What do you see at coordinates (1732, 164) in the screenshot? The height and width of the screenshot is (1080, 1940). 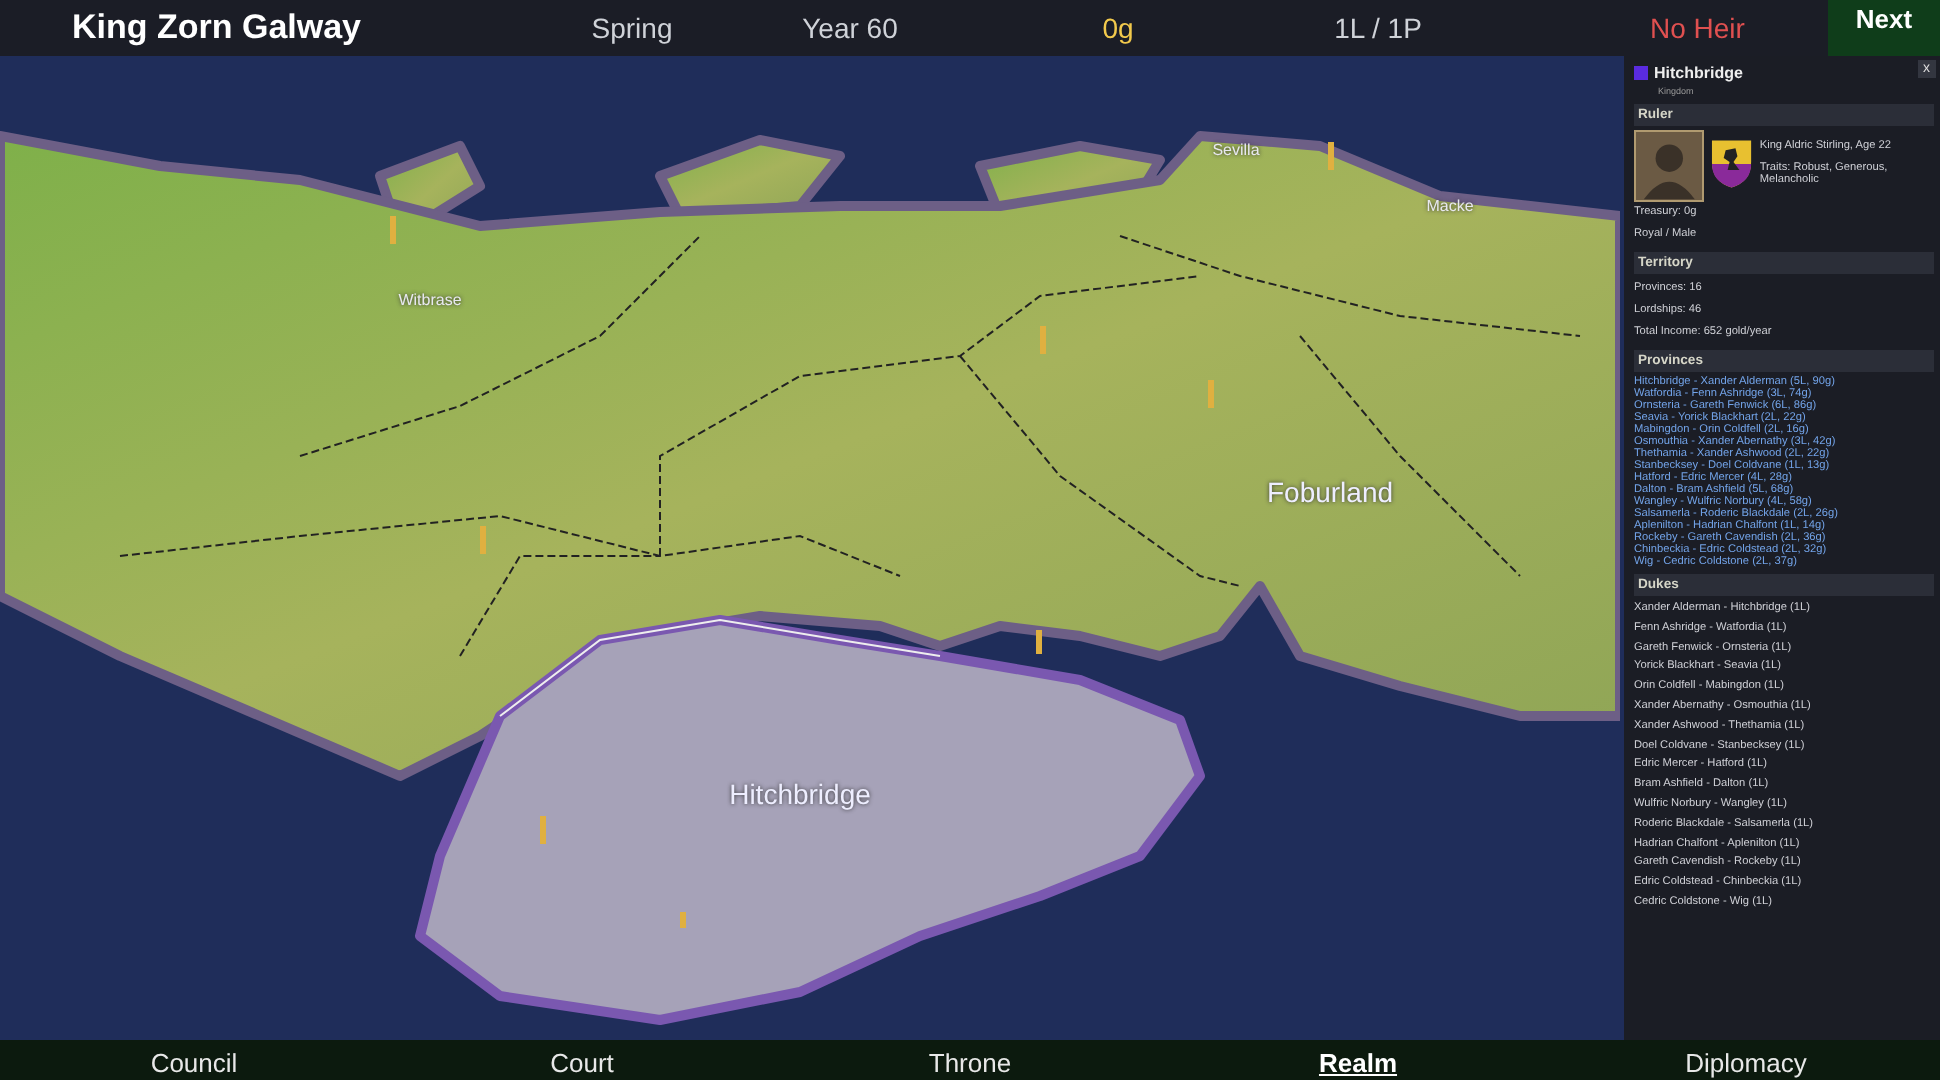 I see `coat-of-arms-shield-icon` at bounding box center [1732, 164].